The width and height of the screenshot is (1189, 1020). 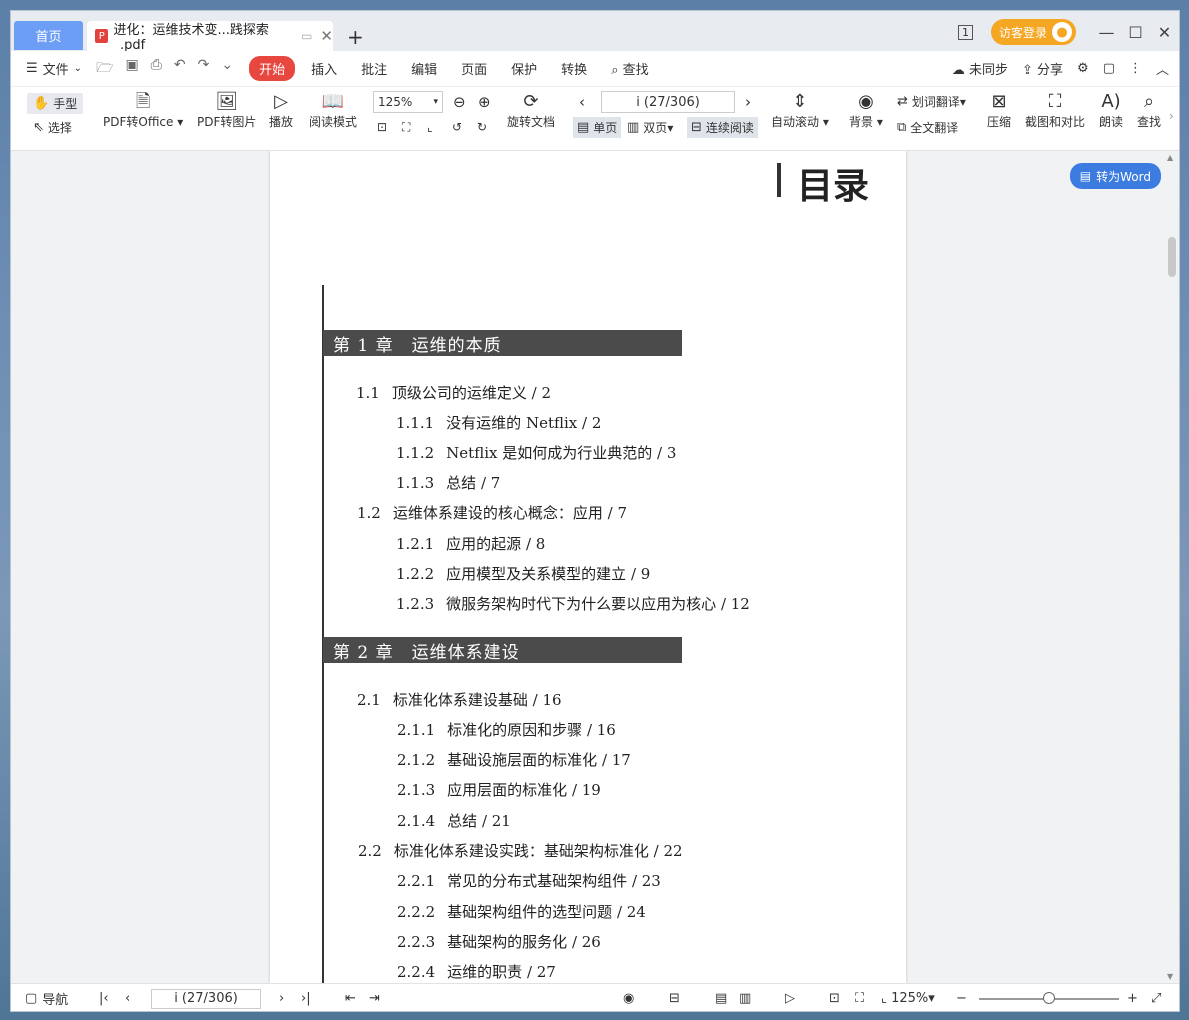 What do you see at coordinates (459, 102) in the screenshot?
I see `zoom-out-icon: ⊖` at bounding box center [459, 102].